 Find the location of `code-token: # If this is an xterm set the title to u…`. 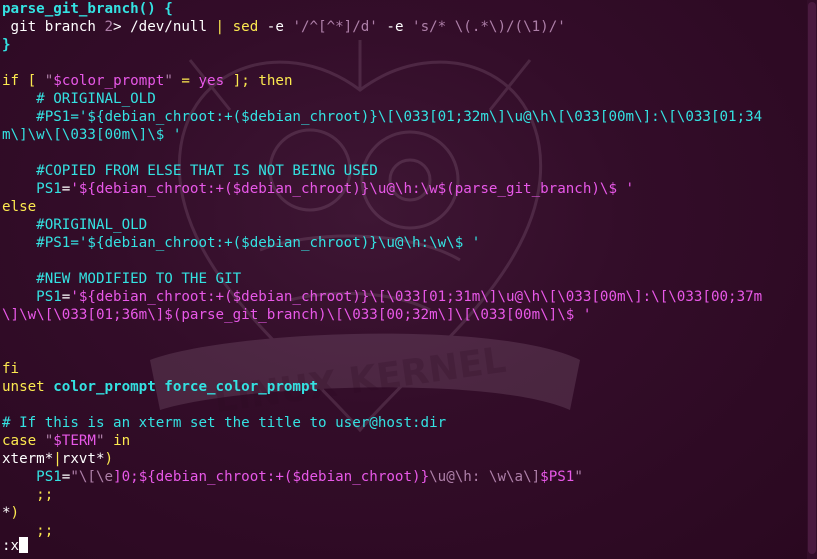

code-token: # If this is an xterm set the title to u… is located at coordinates (224, 423).